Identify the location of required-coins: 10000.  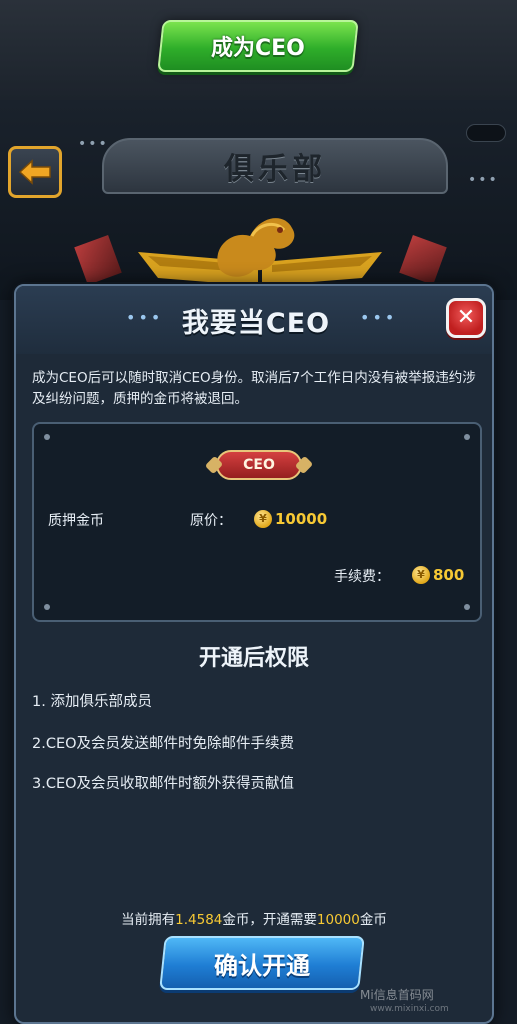
(338, 920).